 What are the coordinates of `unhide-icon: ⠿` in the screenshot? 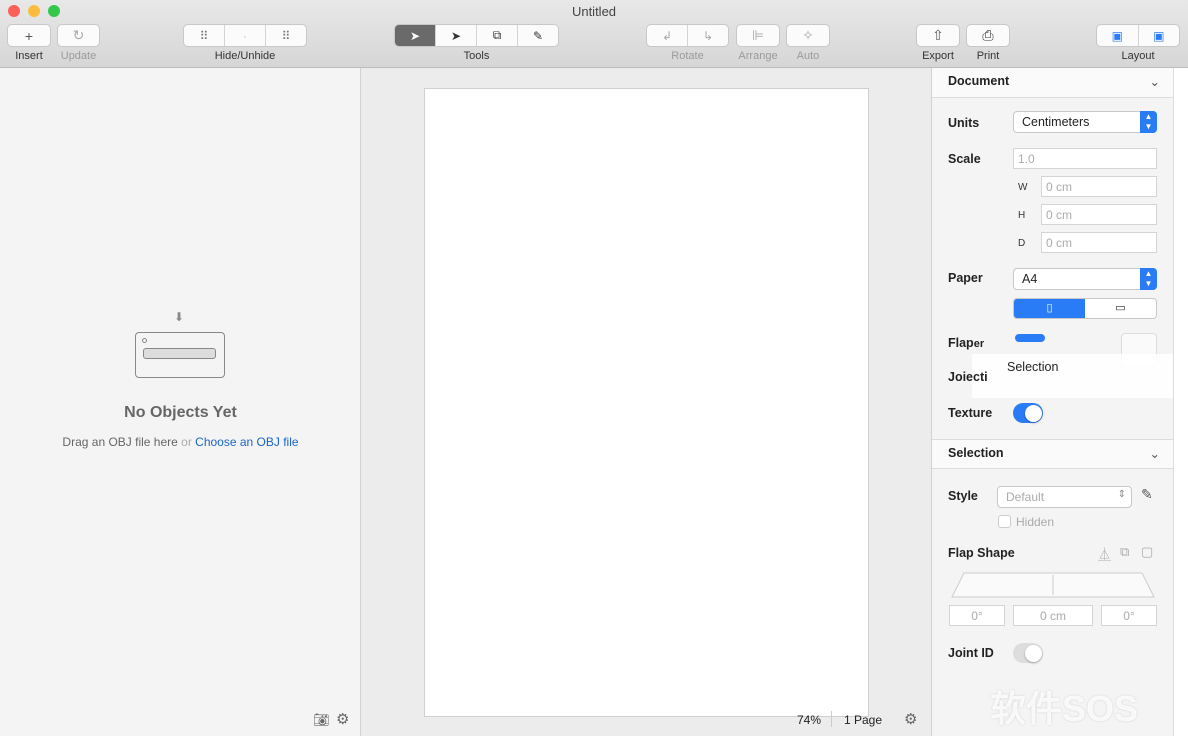 It's located at (286, 35).